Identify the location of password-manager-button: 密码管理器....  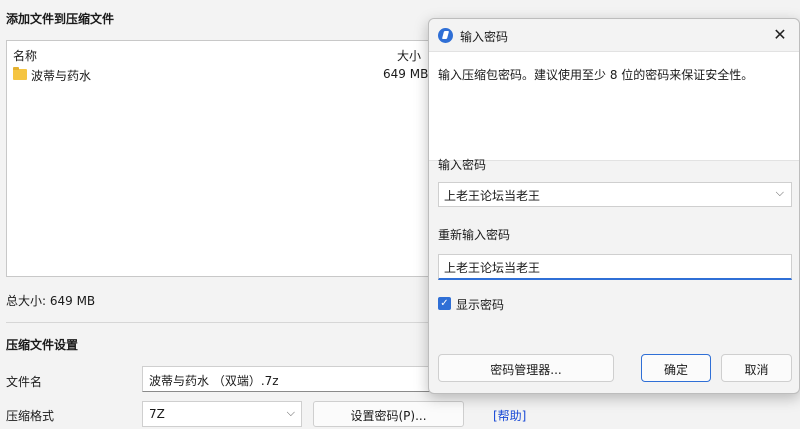
(526, 368).